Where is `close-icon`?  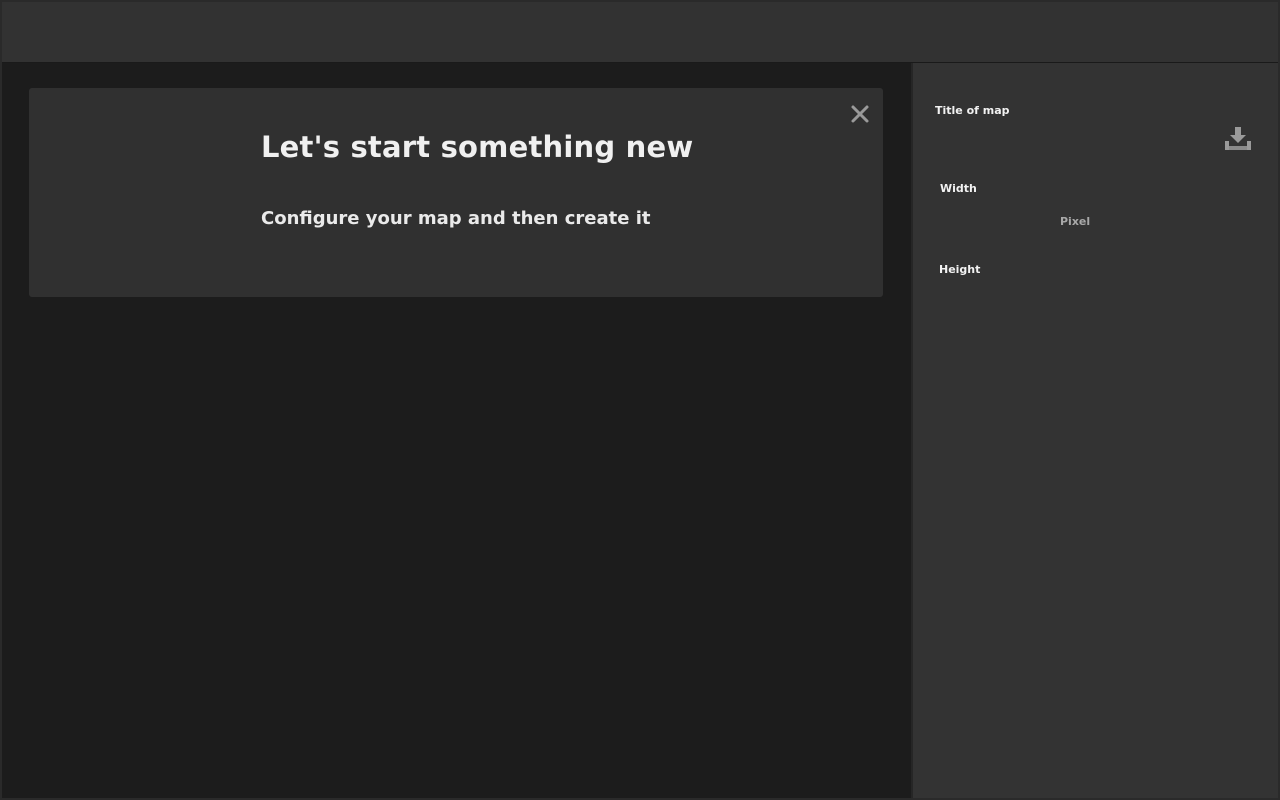
close-icon is located at coordinates (860, 114).